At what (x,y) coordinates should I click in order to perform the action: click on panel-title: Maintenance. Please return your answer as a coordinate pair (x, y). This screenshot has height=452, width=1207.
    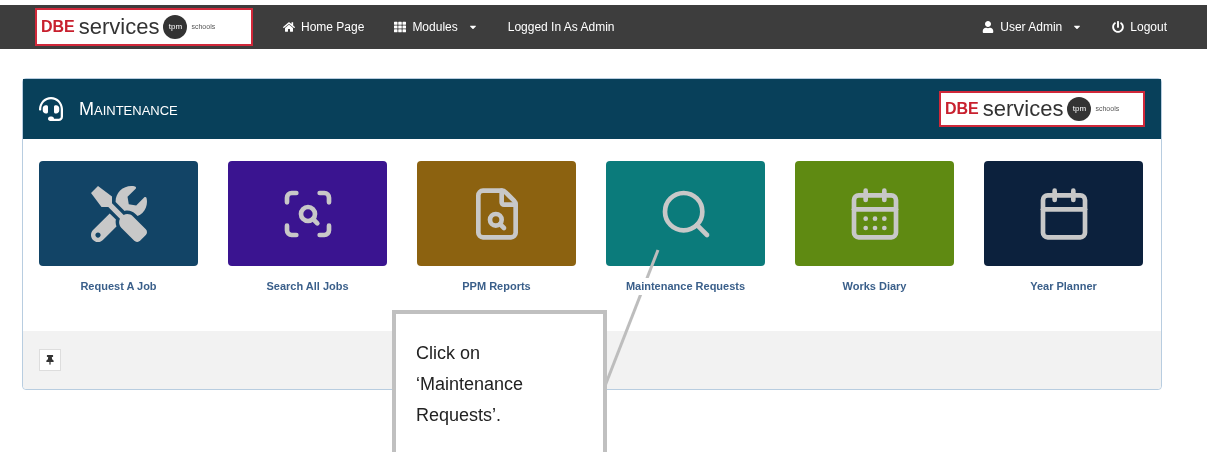
    Looking at the image, I should click on (128, 109).